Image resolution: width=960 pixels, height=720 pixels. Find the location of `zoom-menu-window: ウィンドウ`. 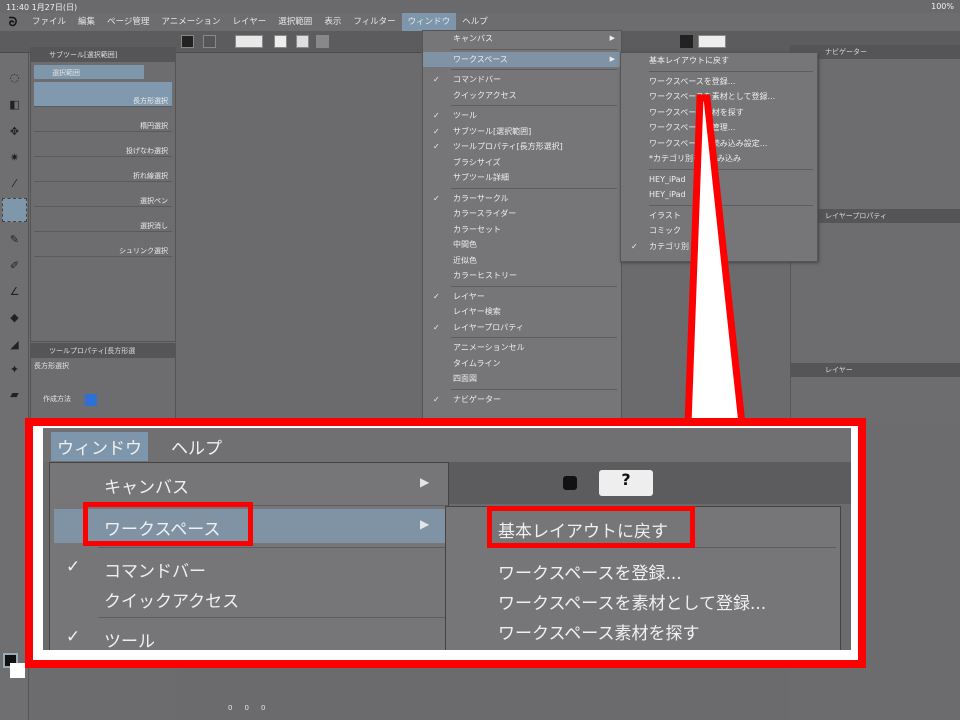

zoom-menu-window: ウィンドウ is located at coordinates (99, 446).